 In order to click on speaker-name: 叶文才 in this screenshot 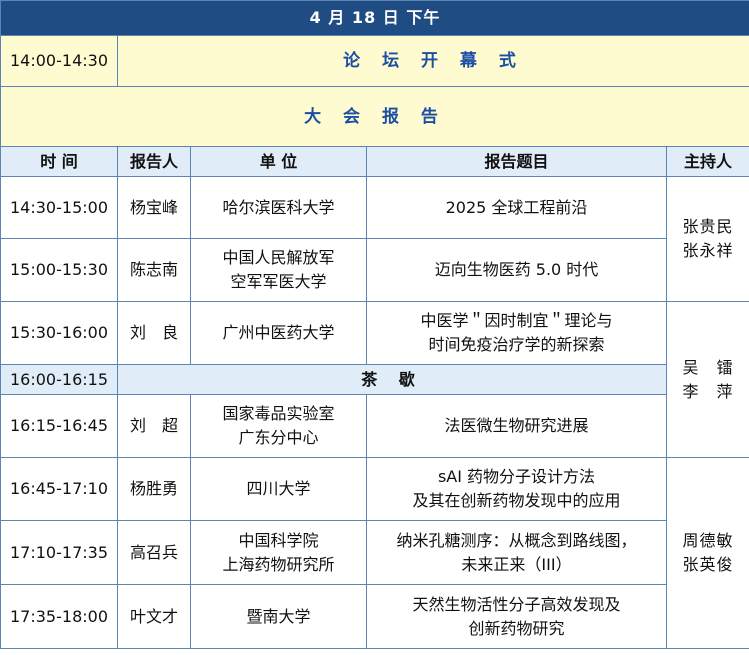, I will do `click(154, 616)`.